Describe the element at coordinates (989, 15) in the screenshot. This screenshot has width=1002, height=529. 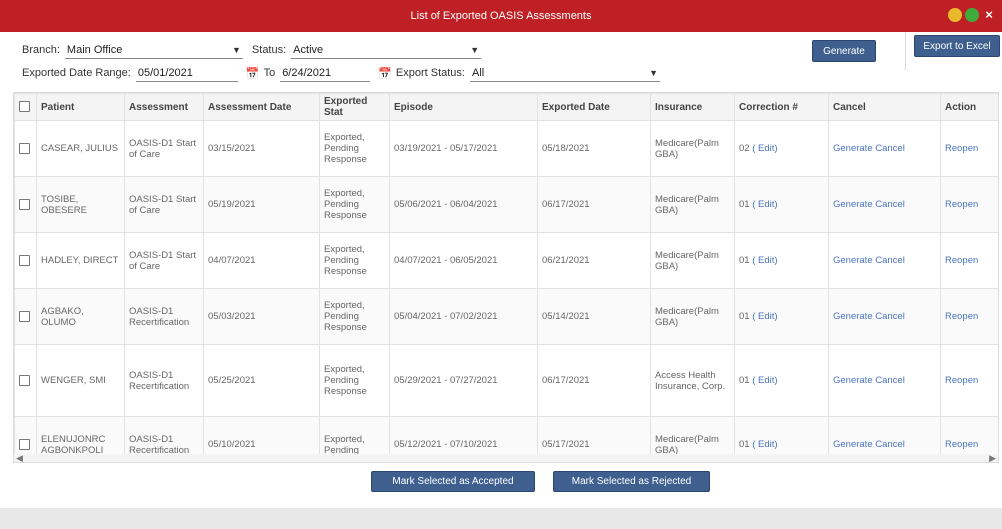
I see `close-icon: ×` at that location.